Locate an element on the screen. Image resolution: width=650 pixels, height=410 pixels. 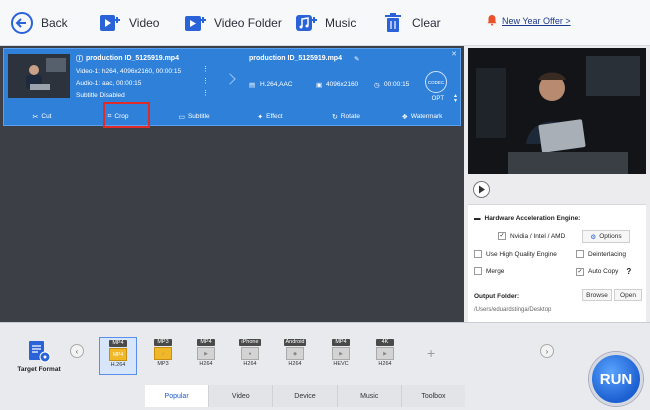
run-button: RUN is located at coordinates (616, 379).